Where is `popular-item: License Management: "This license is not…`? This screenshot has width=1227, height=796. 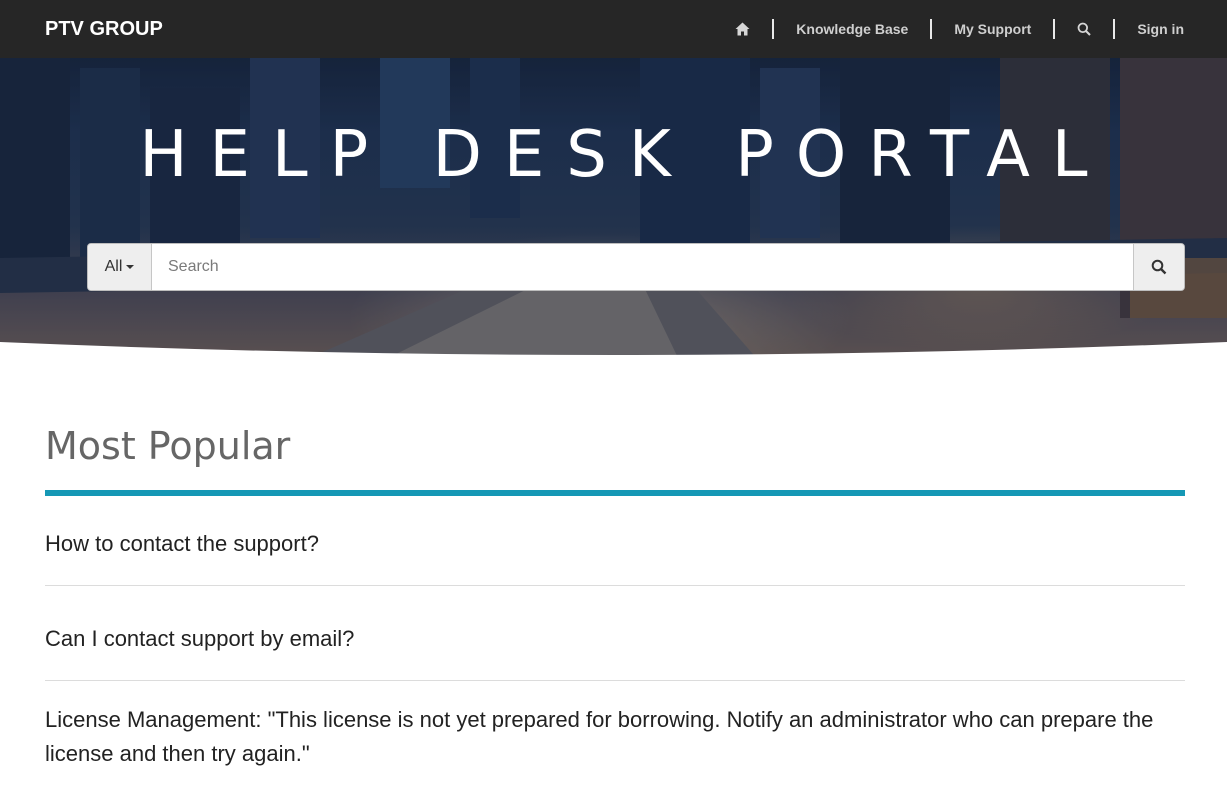 popular-item: License Management: "This license is not… is located at coordinates (615, 738).